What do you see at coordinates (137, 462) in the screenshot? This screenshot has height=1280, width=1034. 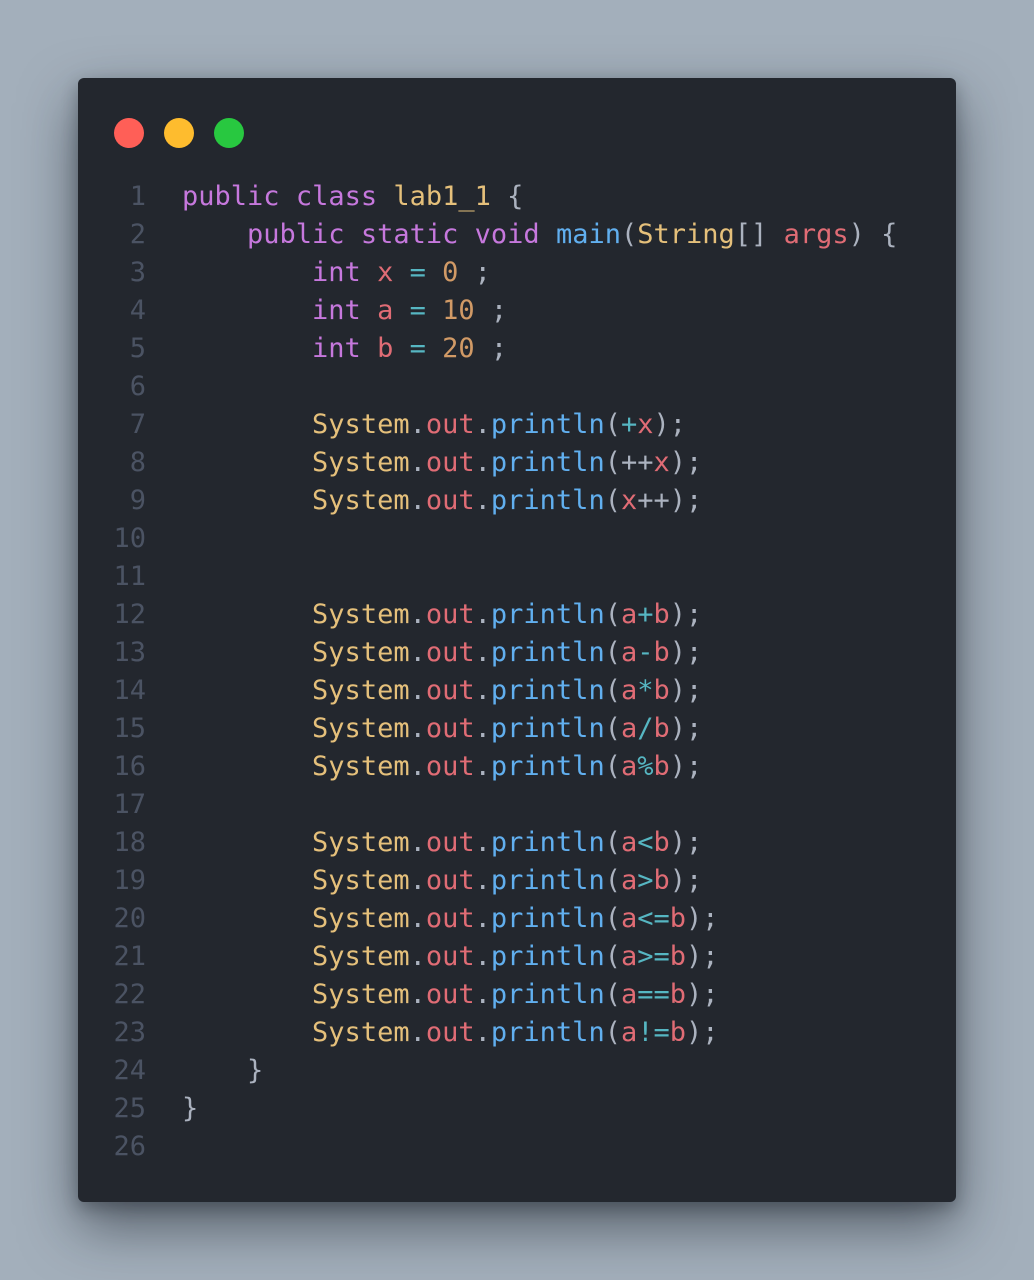 I see `line-number: 8` at bounding box center [137, 462].